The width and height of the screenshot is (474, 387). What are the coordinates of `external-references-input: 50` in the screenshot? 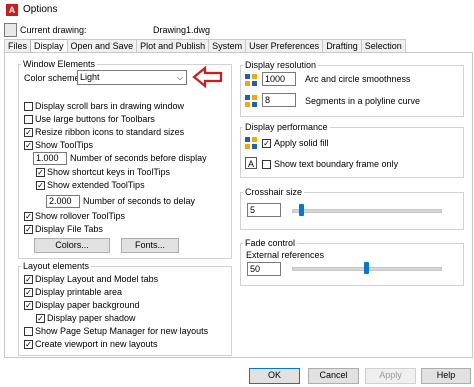 It's located at (264, 269).